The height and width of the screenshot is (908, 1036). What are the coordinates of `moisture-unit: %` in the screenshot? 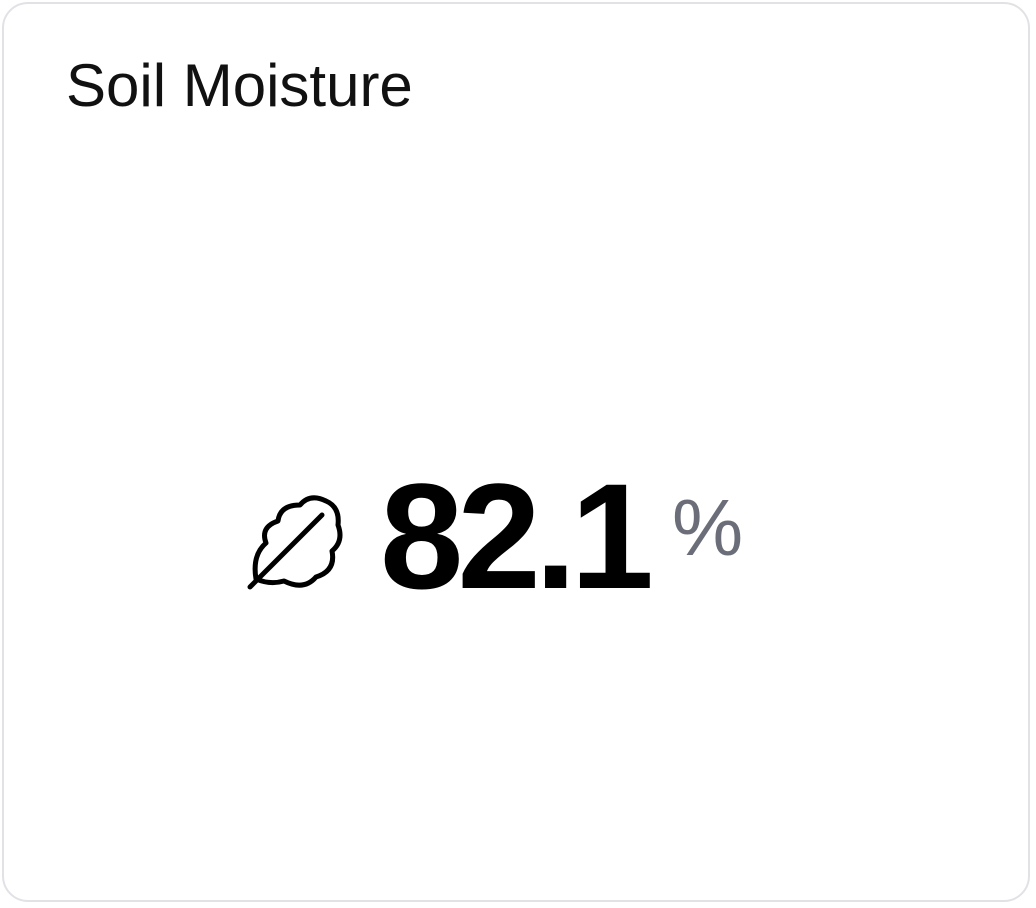 It's located at (707, 527).